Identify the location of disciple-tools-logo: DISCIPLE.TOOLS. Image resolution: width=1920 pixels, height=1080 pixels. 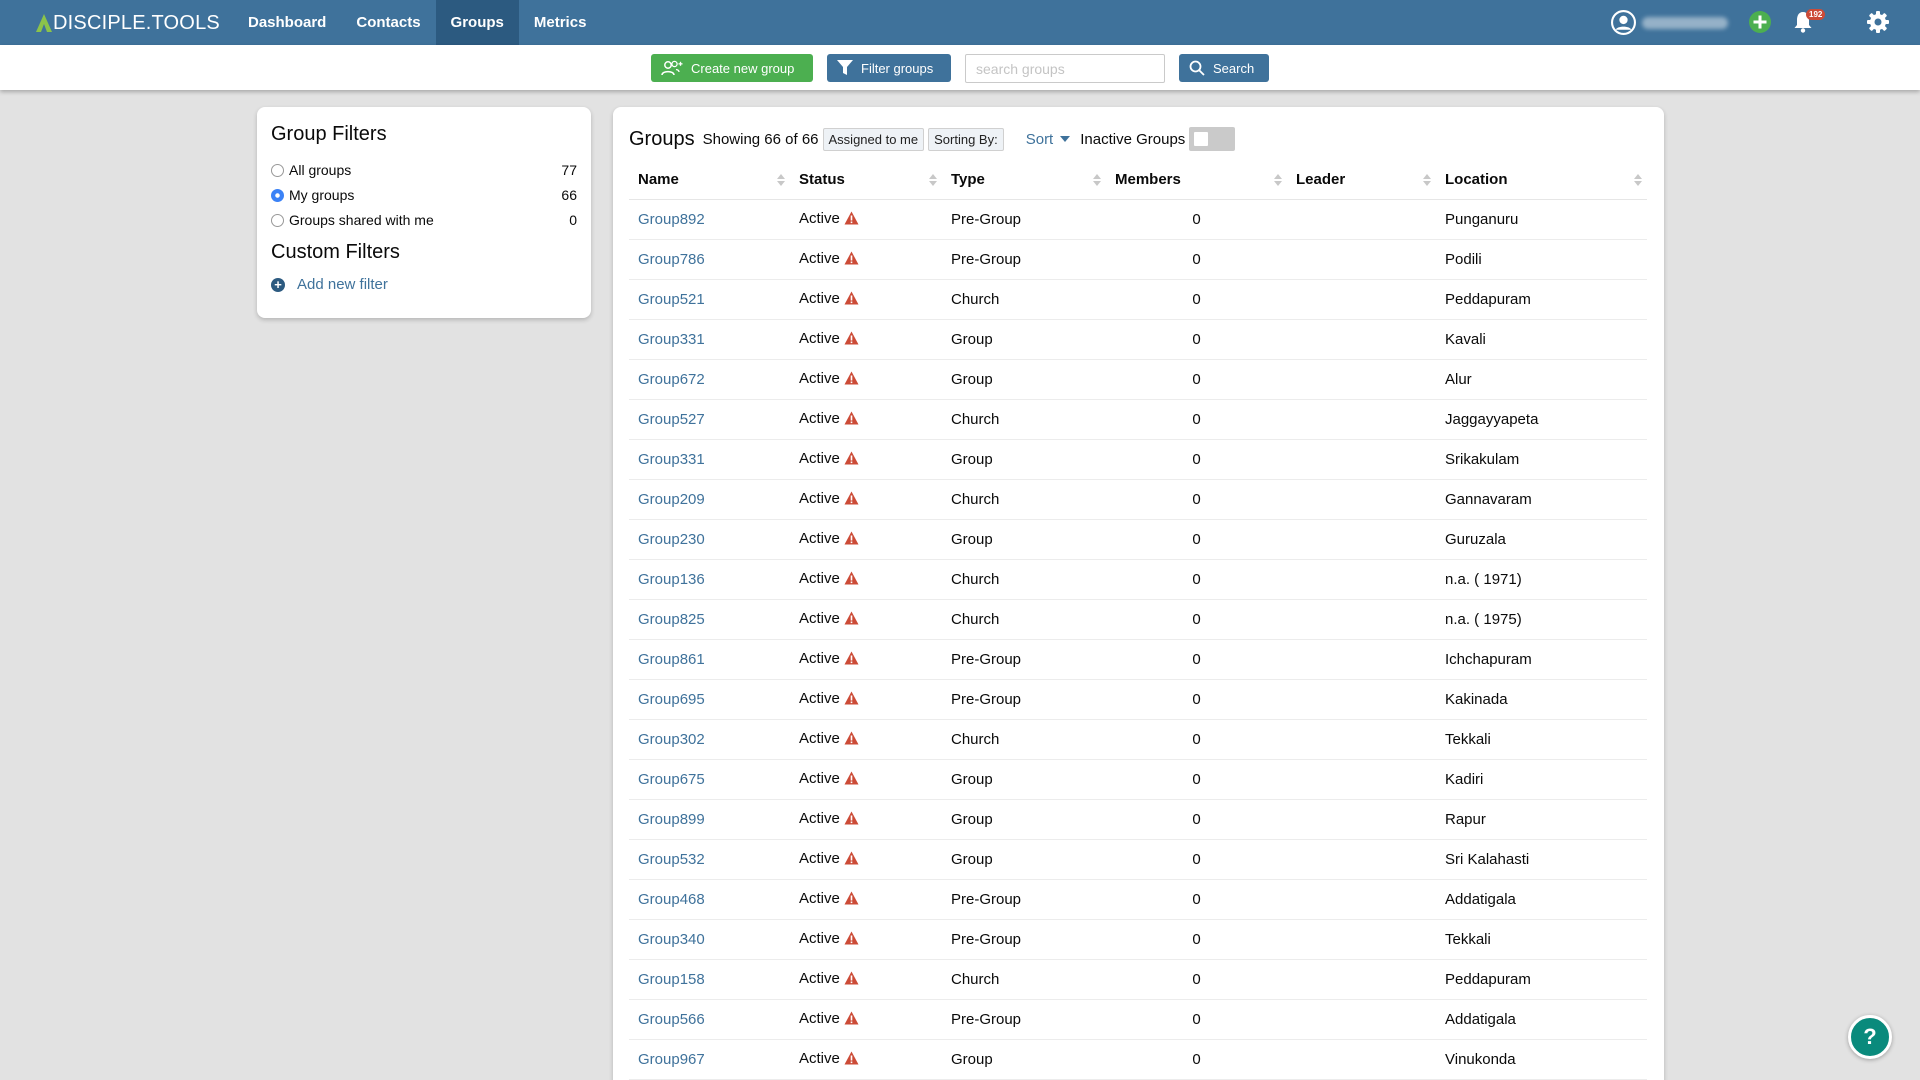
(128, 23).